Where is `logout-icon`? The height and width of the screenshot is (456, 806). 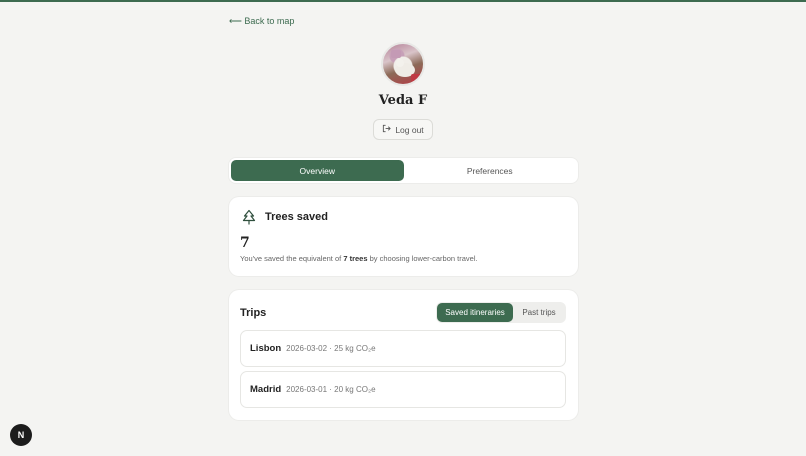 logout-icon is located at coordinates (387, 129).